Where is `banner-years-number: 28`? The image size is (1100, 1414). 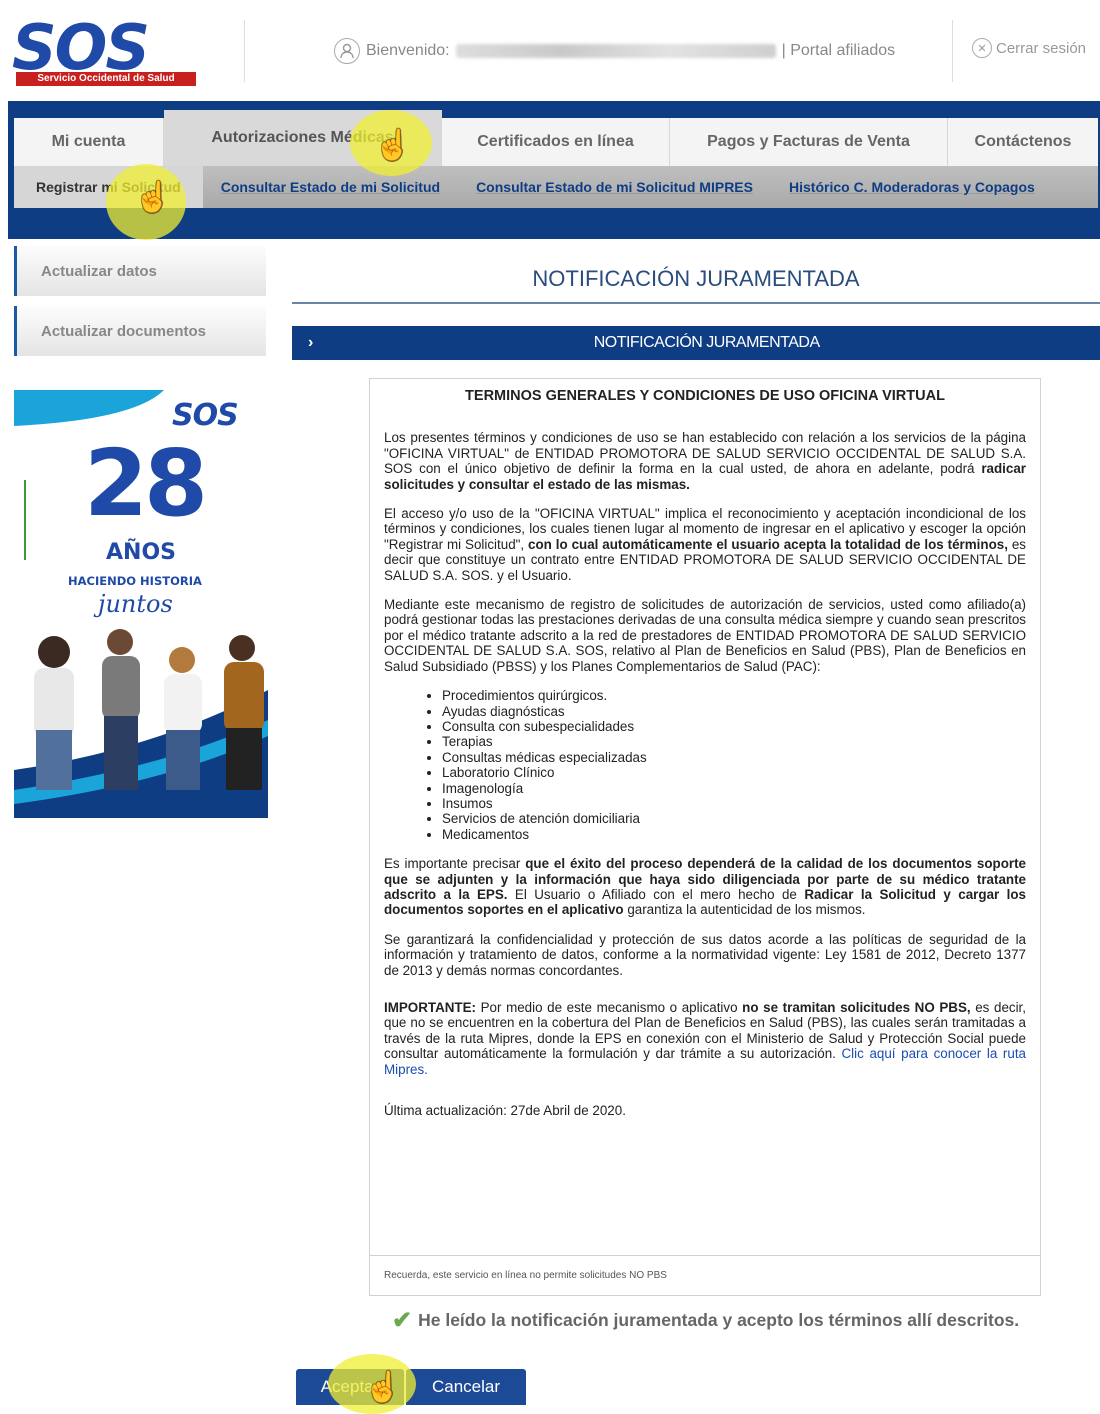
banner-years-number: 28 is located at coordinates (146, 483).